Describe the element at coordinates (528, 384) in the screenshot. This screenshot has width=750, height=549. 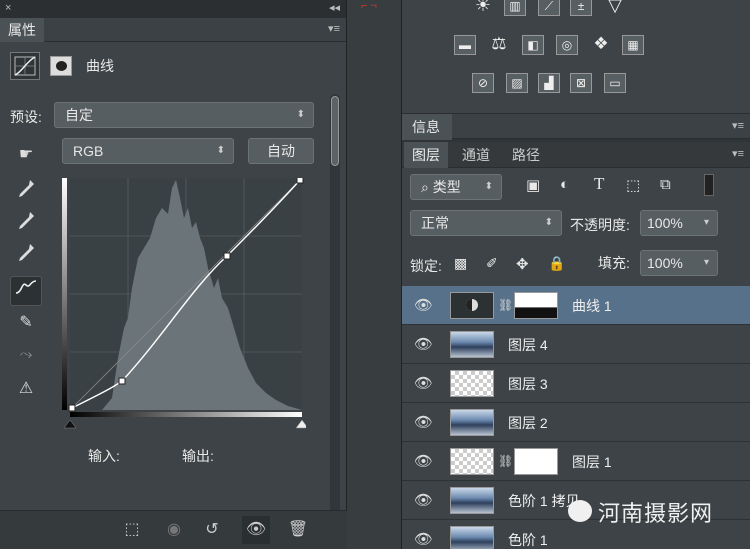
I see `layer-name: 图层 3` at that location.